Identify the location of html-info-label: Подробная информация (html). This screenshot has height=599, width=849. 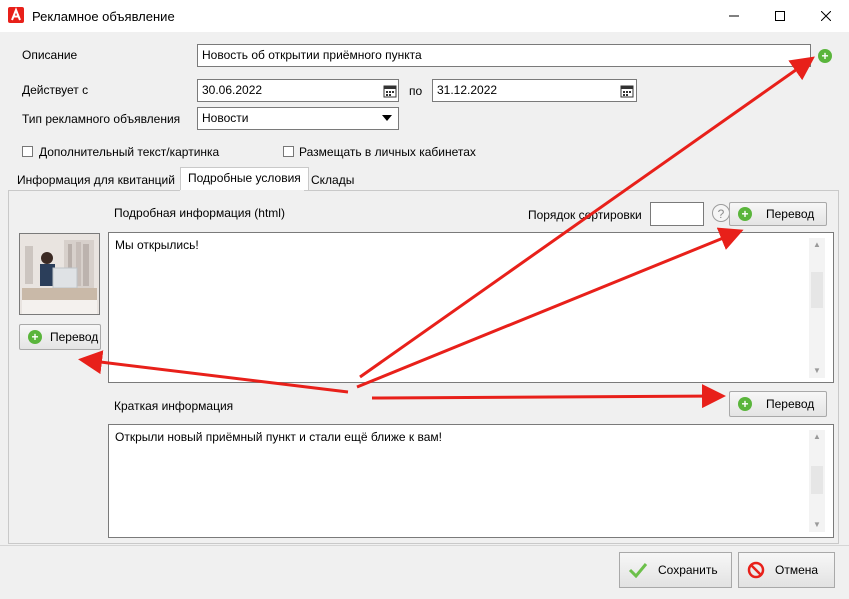
(199, 213).